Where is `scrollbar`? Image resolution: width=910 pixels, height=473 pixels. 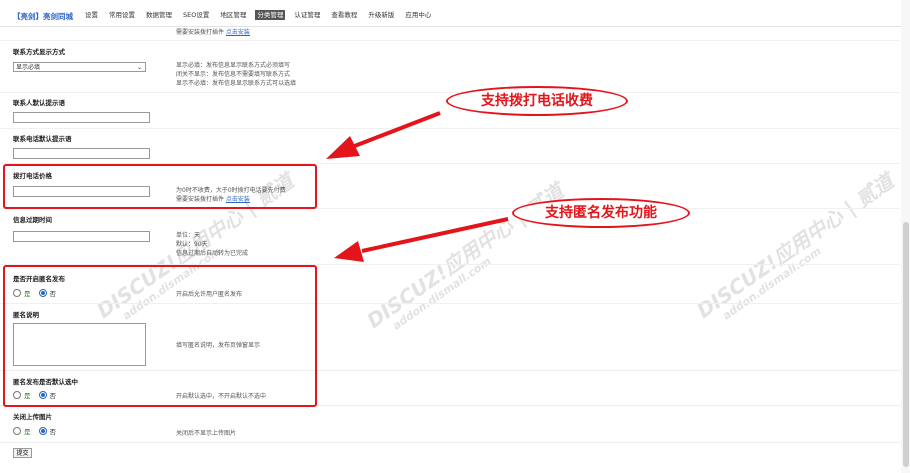
scrollbar is located at coordinates (905, 236).